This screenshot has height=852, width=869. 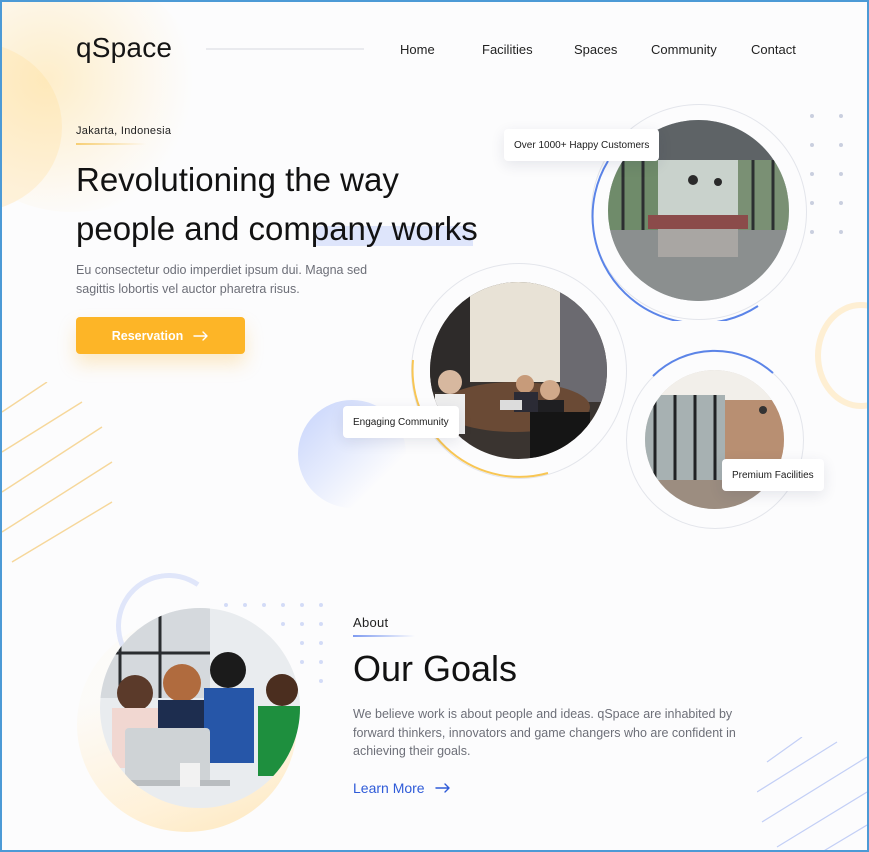 I want to click on team-photo, so click(x=200, y=708).